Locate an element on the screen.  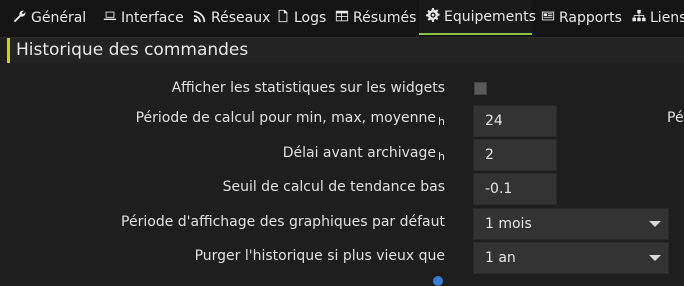
archive-delay-input: 2 is located at coordinates (515, 155).